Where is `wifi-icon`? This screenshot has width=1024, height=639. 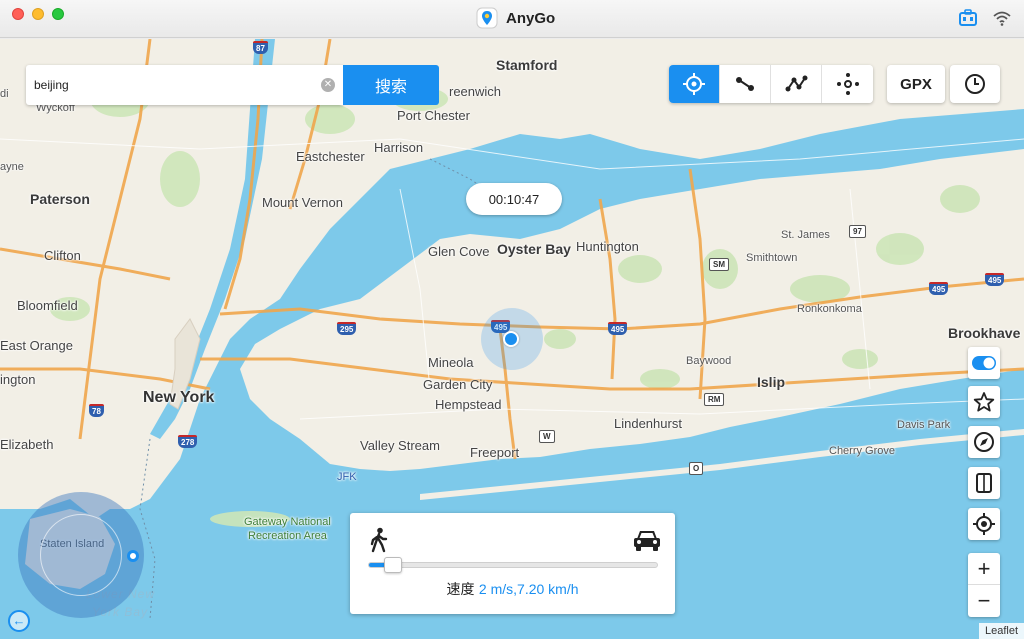 wifi-icon is located at coordinates (1002, 20).